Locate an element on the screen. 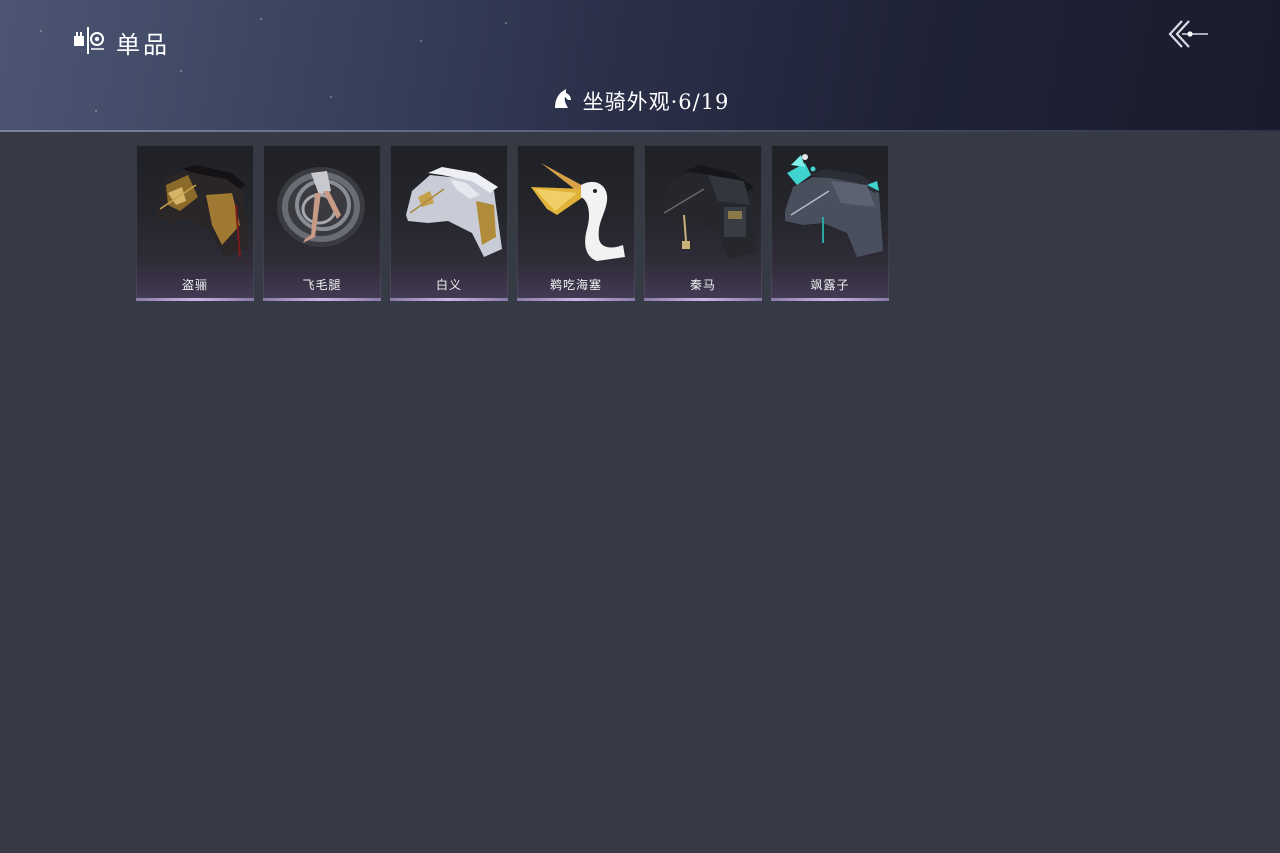 The image size is (1280, 853). item-card: 白义 is located at coordinates (449, 223).